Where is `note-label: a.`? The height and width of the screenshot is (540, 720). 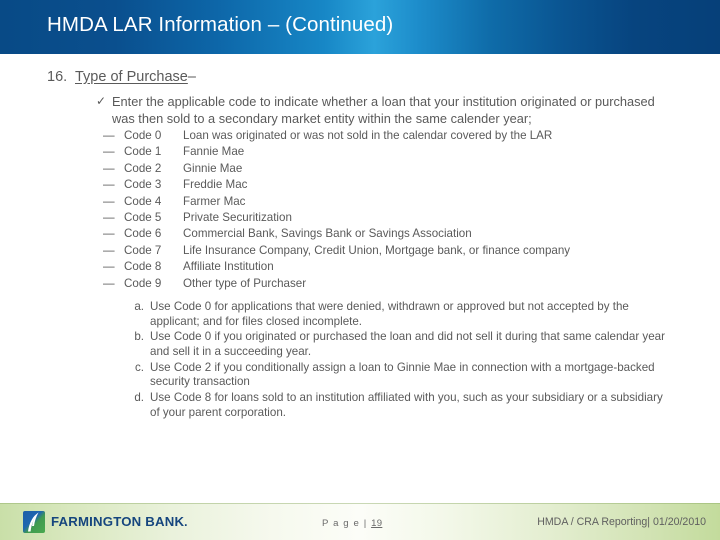 note-label: a. is located at coordinates (139, 306).